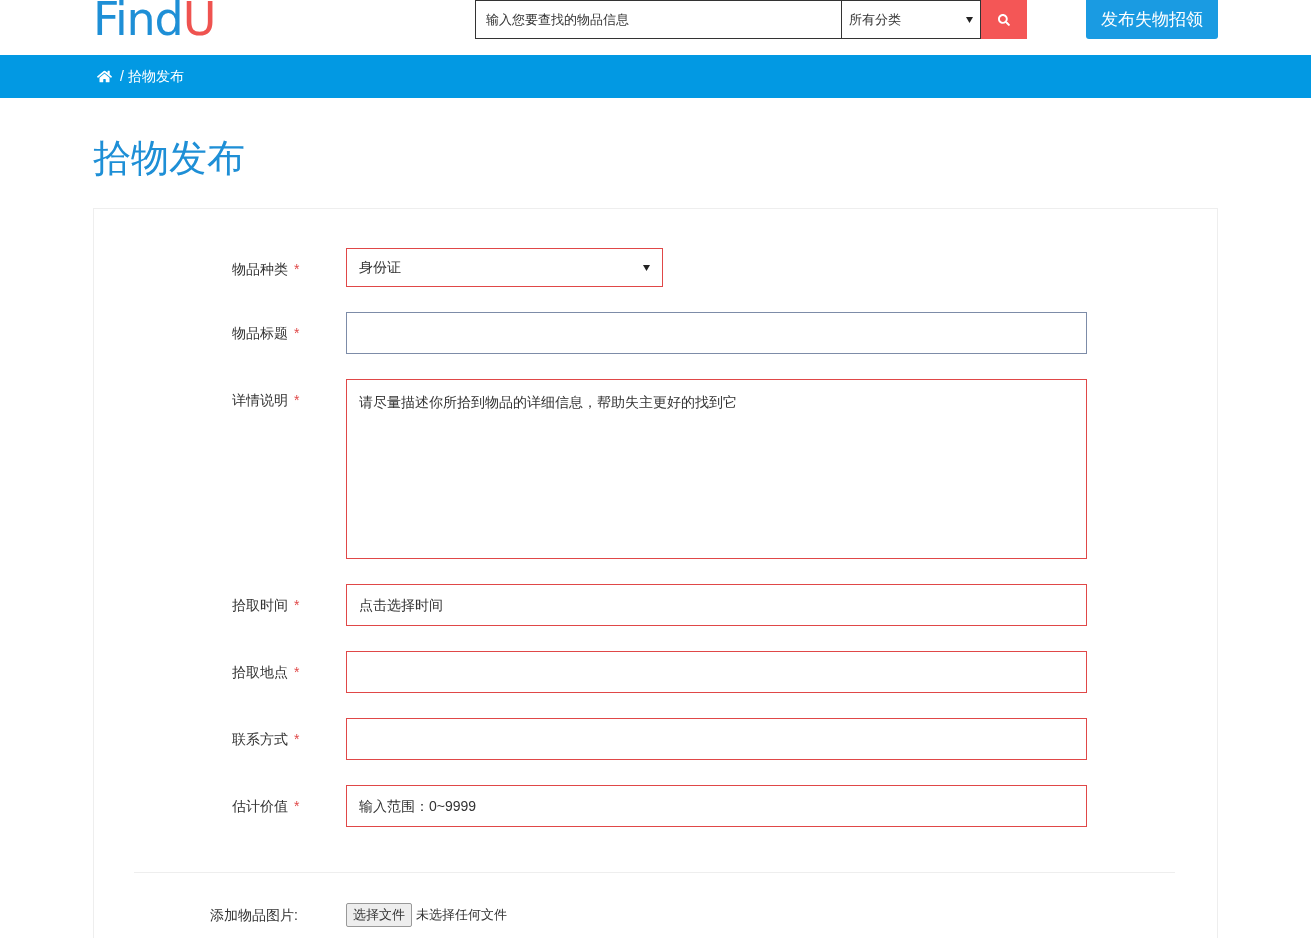 This screenshot has width=1311, height=938. I want to click on category-dropdown: 所有分类, so click(912, 19).